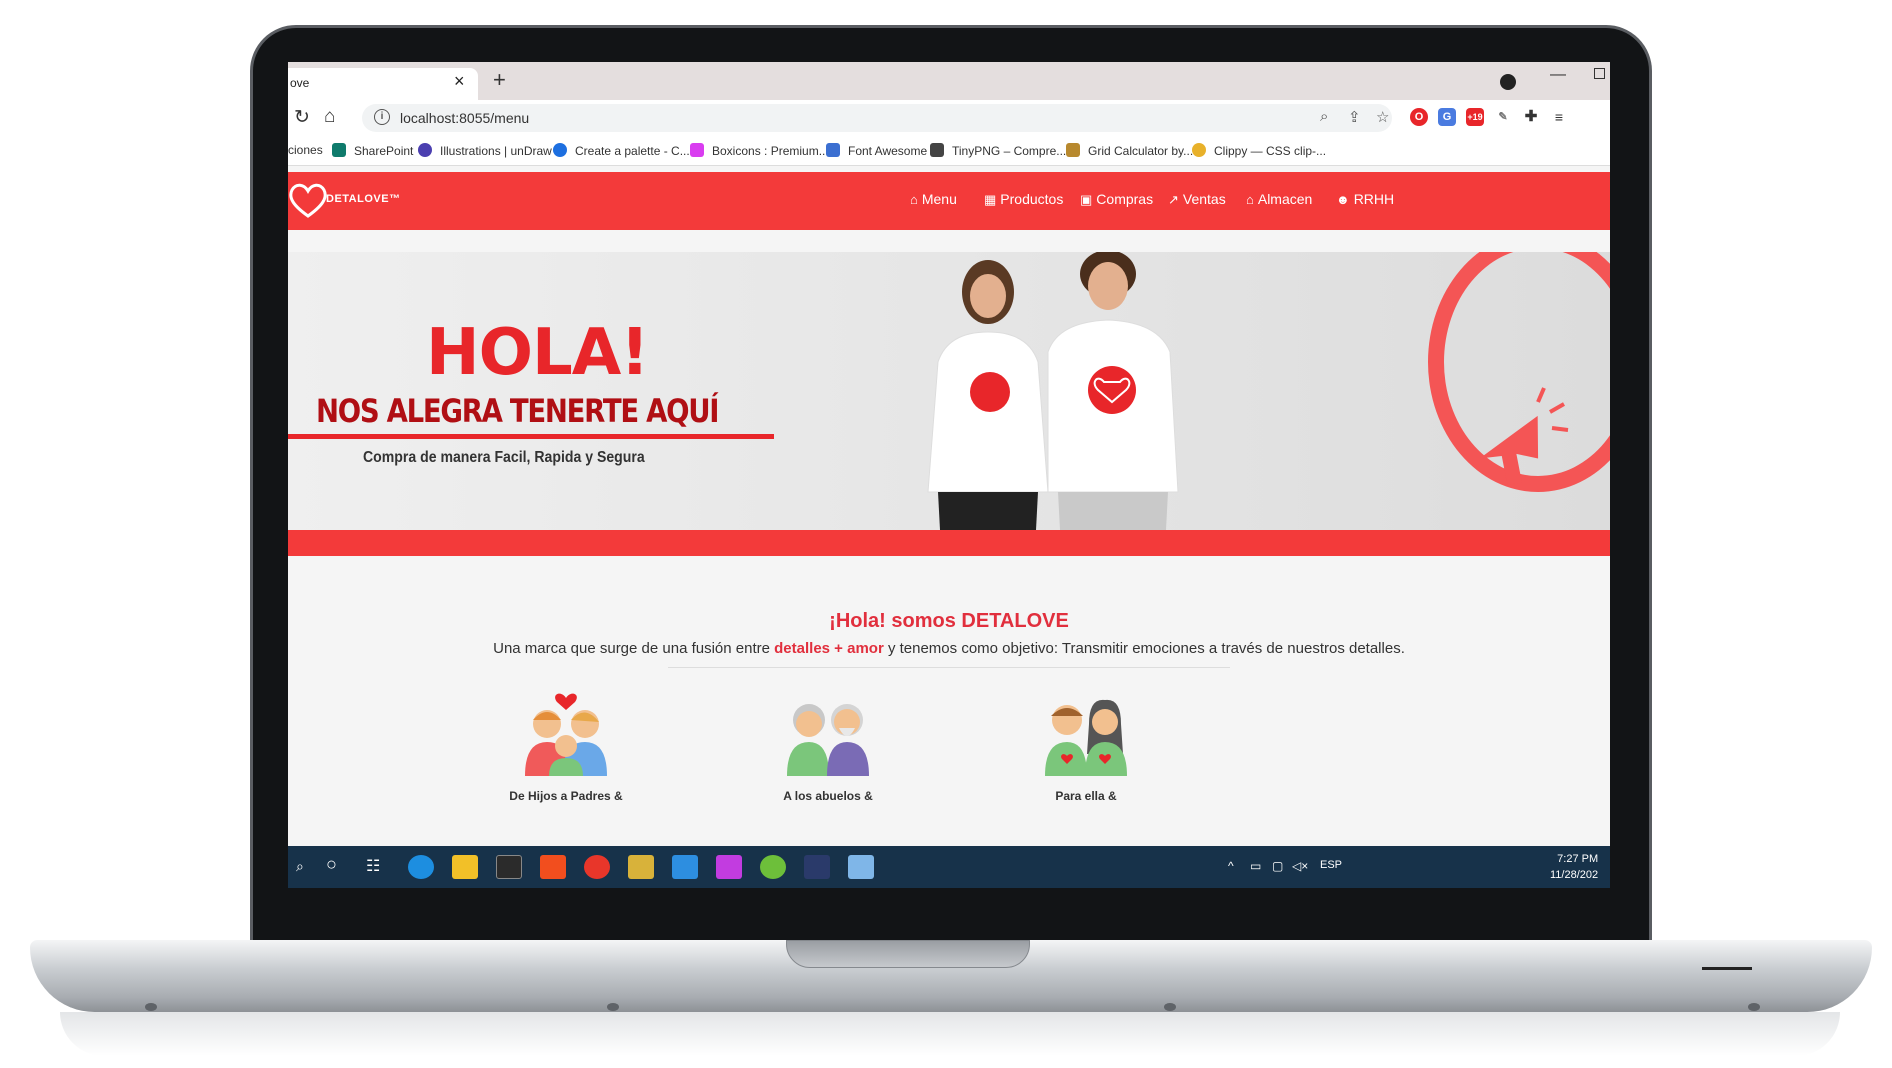  What do you see at coordinates (1086, 199) in the screenshot?
I see `bag-icon: ▣` at bounding box center [1086, 199].